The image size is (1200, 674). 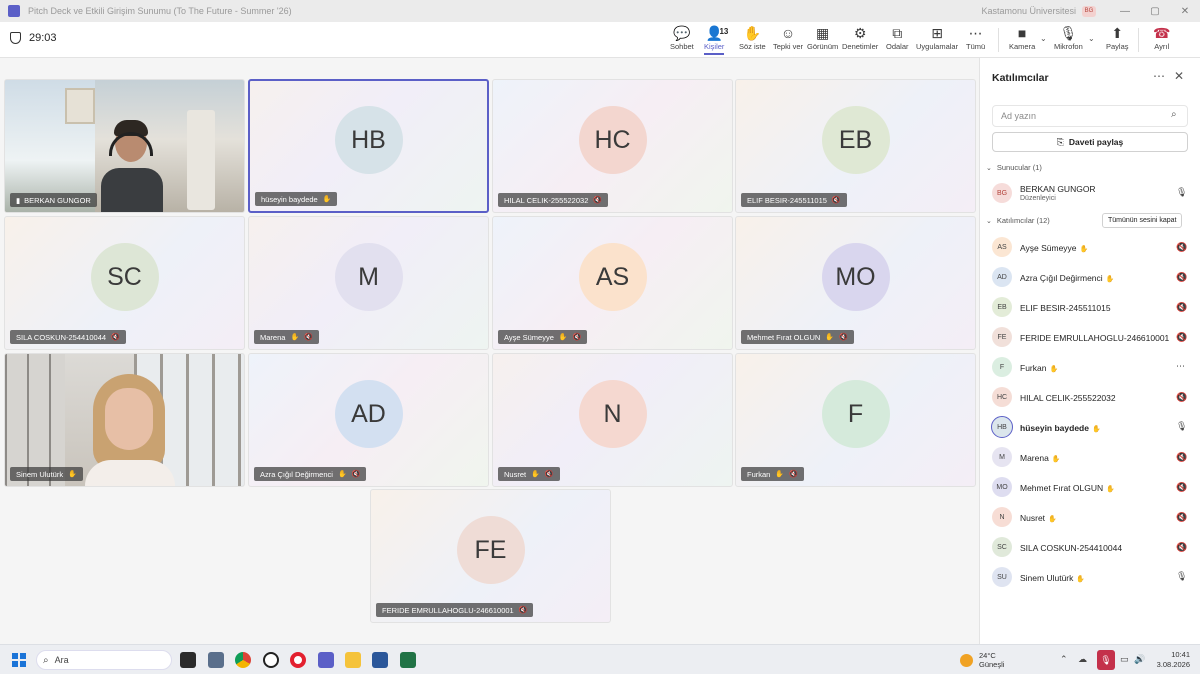 What do you see at coordinates (14, 11) in the screenshot?
I see `teams-app-icon` at bounding box center [14, 11].